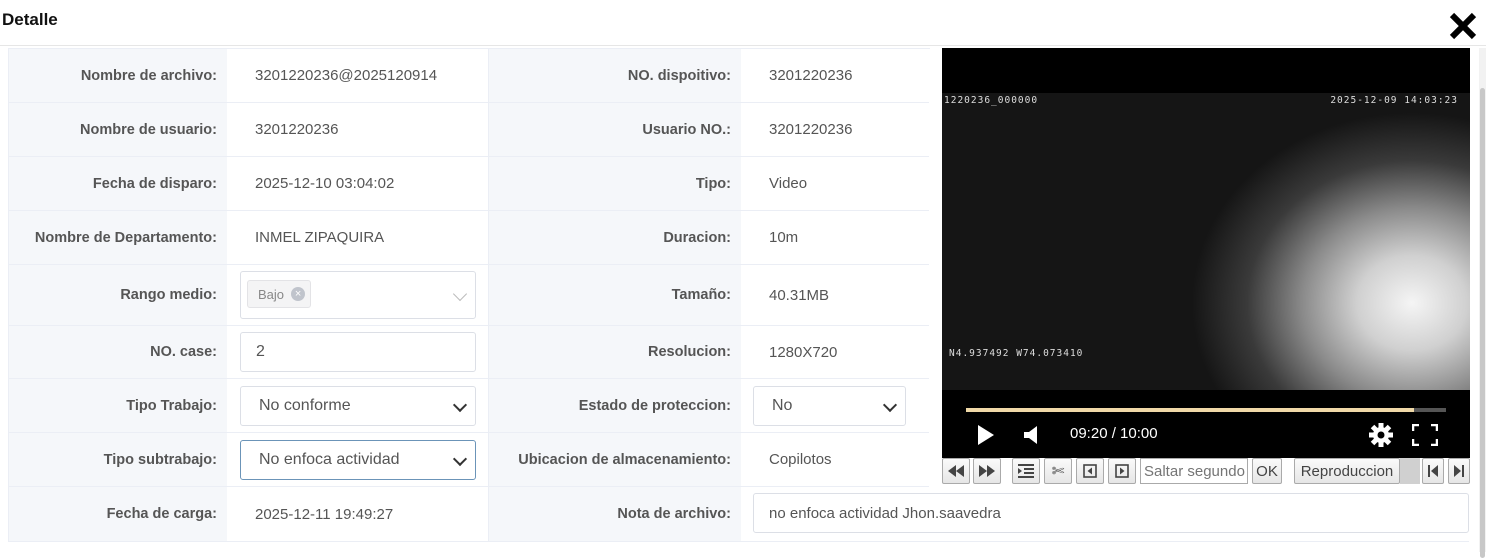  What do you see at coordinates (358, 514) in the screenshot?
I see `value-fecha-carga: 2025-12-11 19:49:27` at bounding box center [358, 514].